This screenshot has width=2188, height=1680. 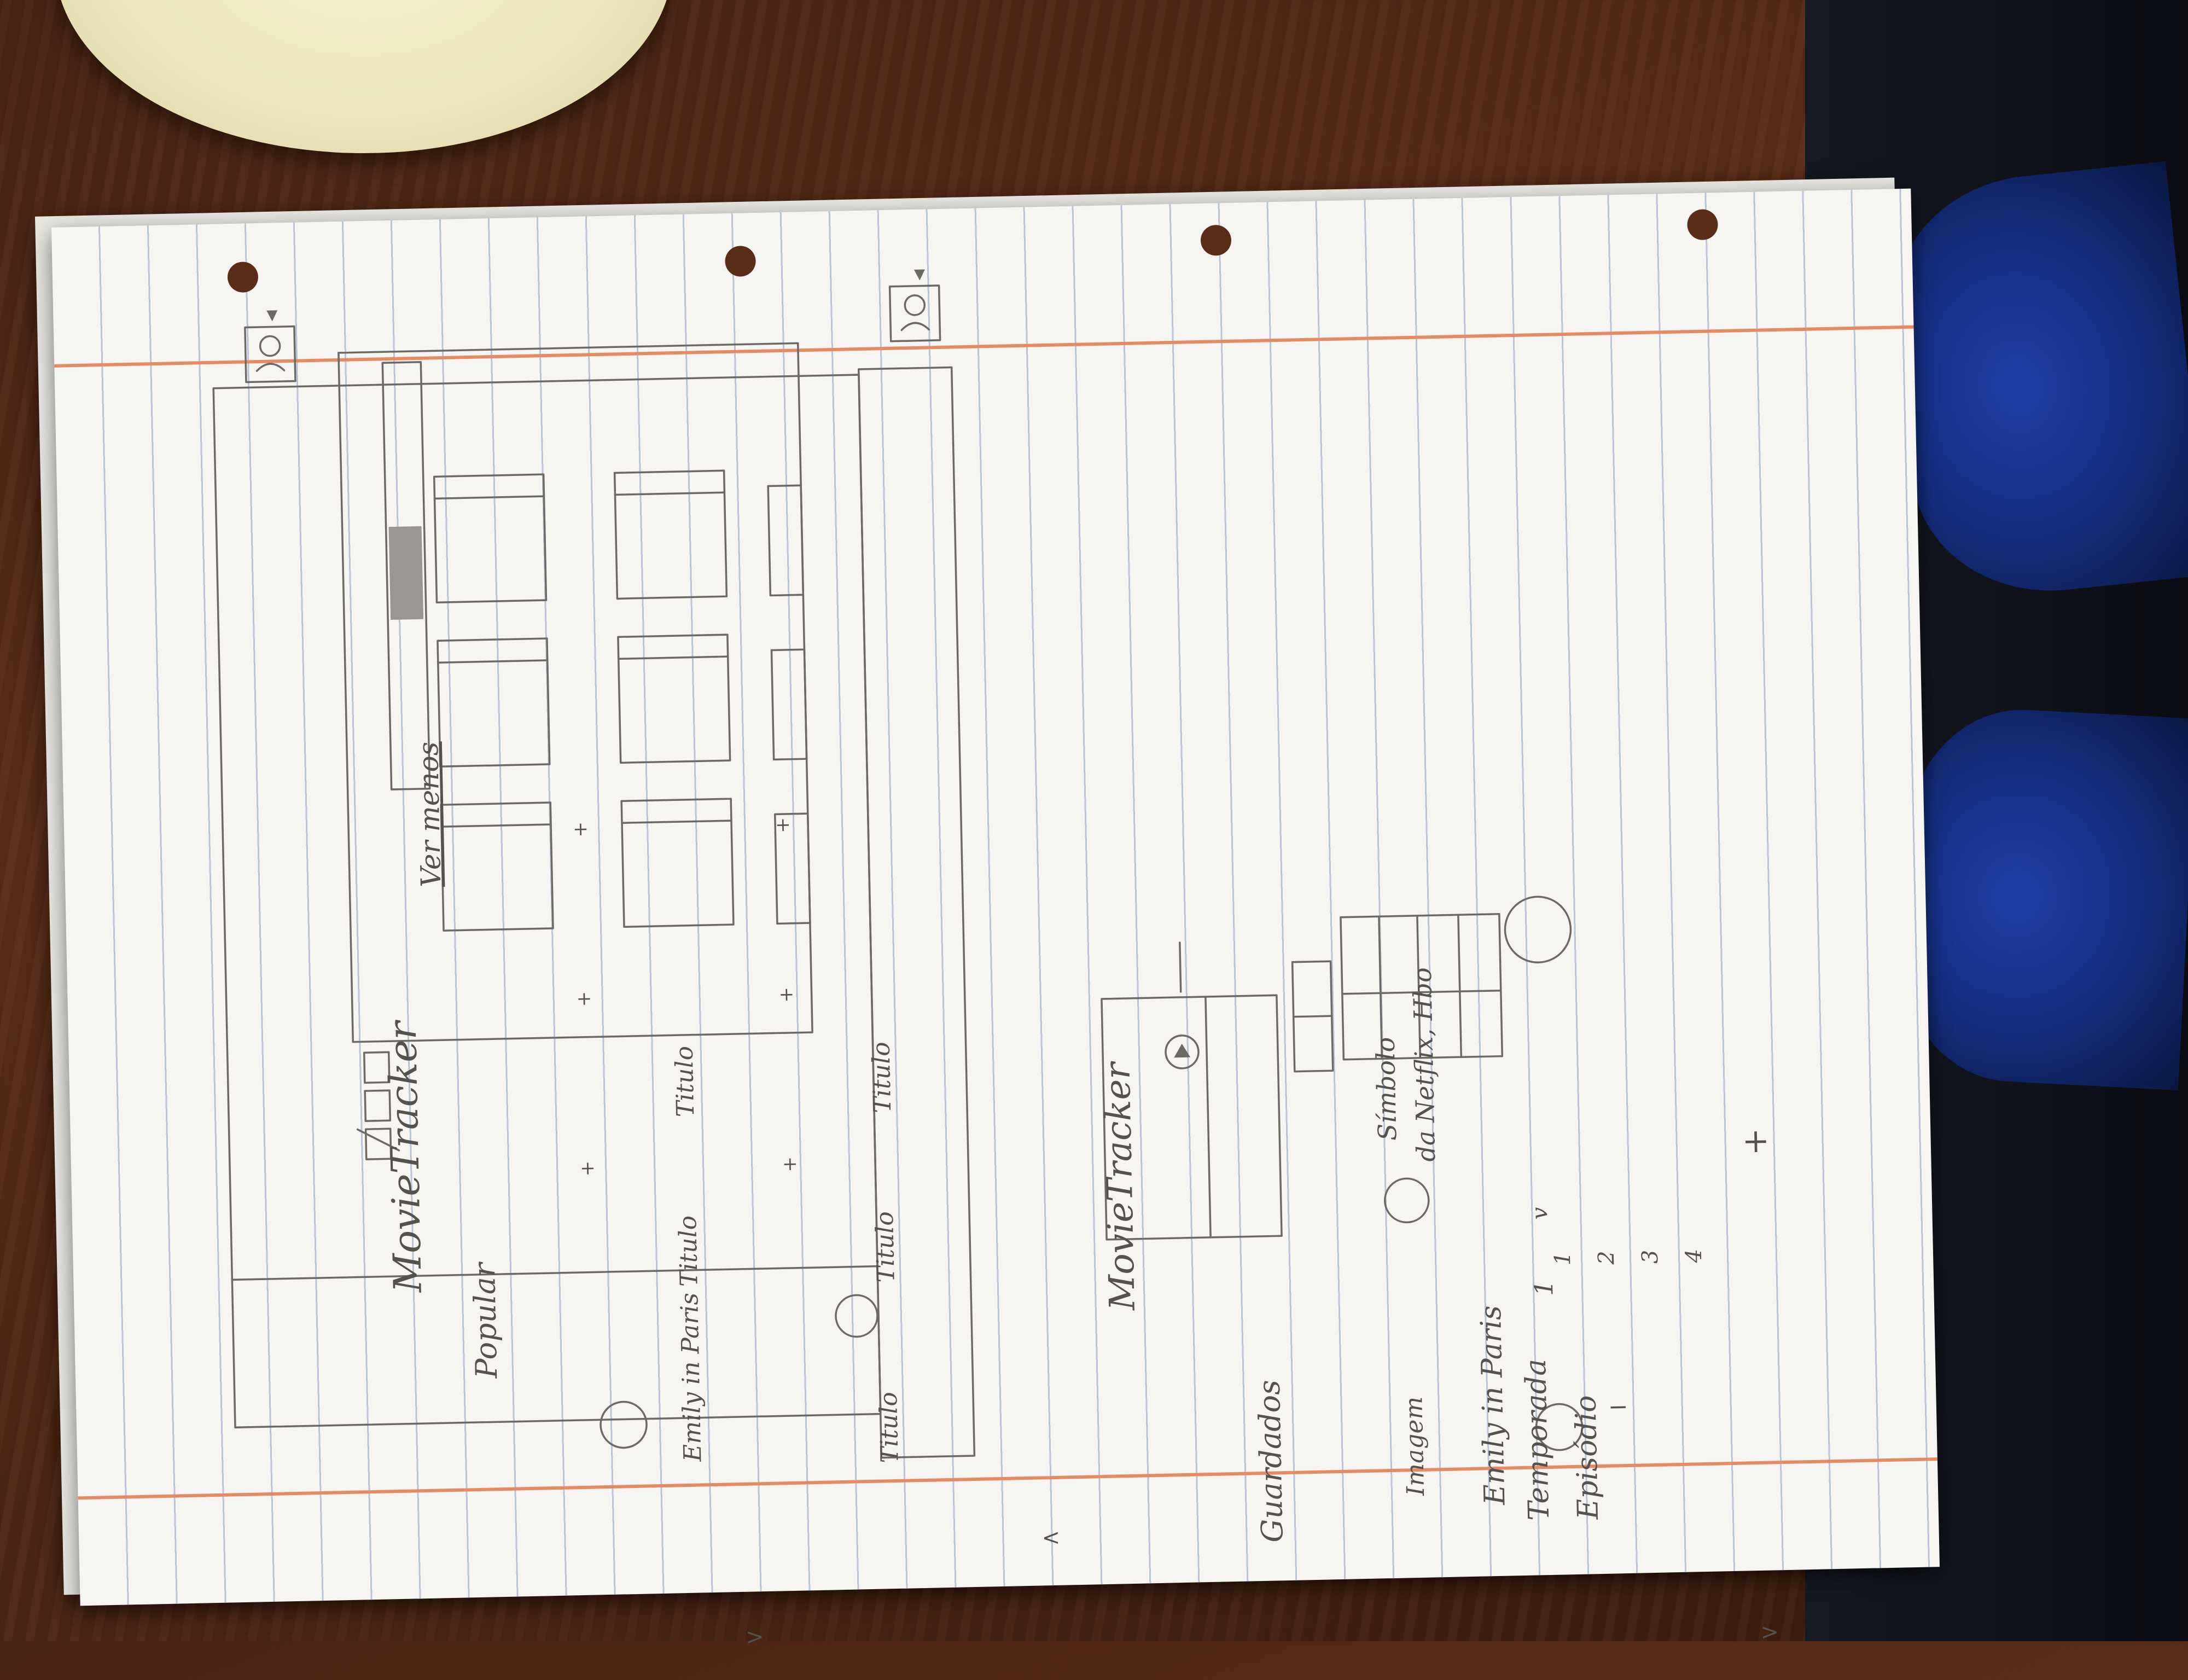 I want to click on back-circle-icon, so click(x=857, y=1316).